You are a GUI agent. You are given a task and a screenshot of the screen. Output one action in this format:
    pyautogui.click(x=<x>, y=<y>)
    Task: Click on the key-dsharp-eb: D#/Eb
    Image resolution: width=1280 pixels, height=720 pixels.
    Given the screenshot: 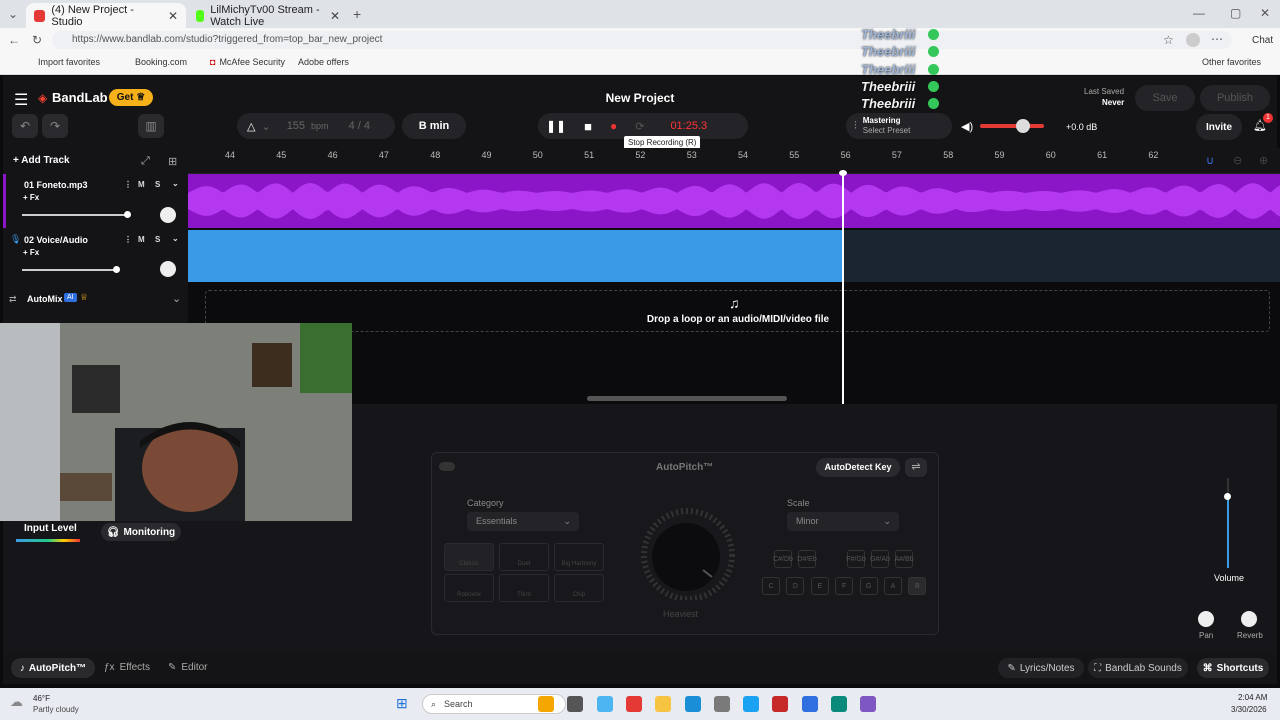 What is the action you would take?
    pyautogui.click(x=807, y=559)
    